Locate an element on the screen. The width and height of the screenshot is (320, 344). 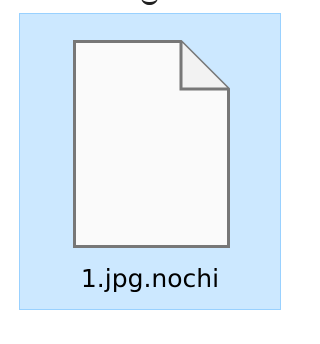
clipped-text-fragment is located at coordinates (149, 2).